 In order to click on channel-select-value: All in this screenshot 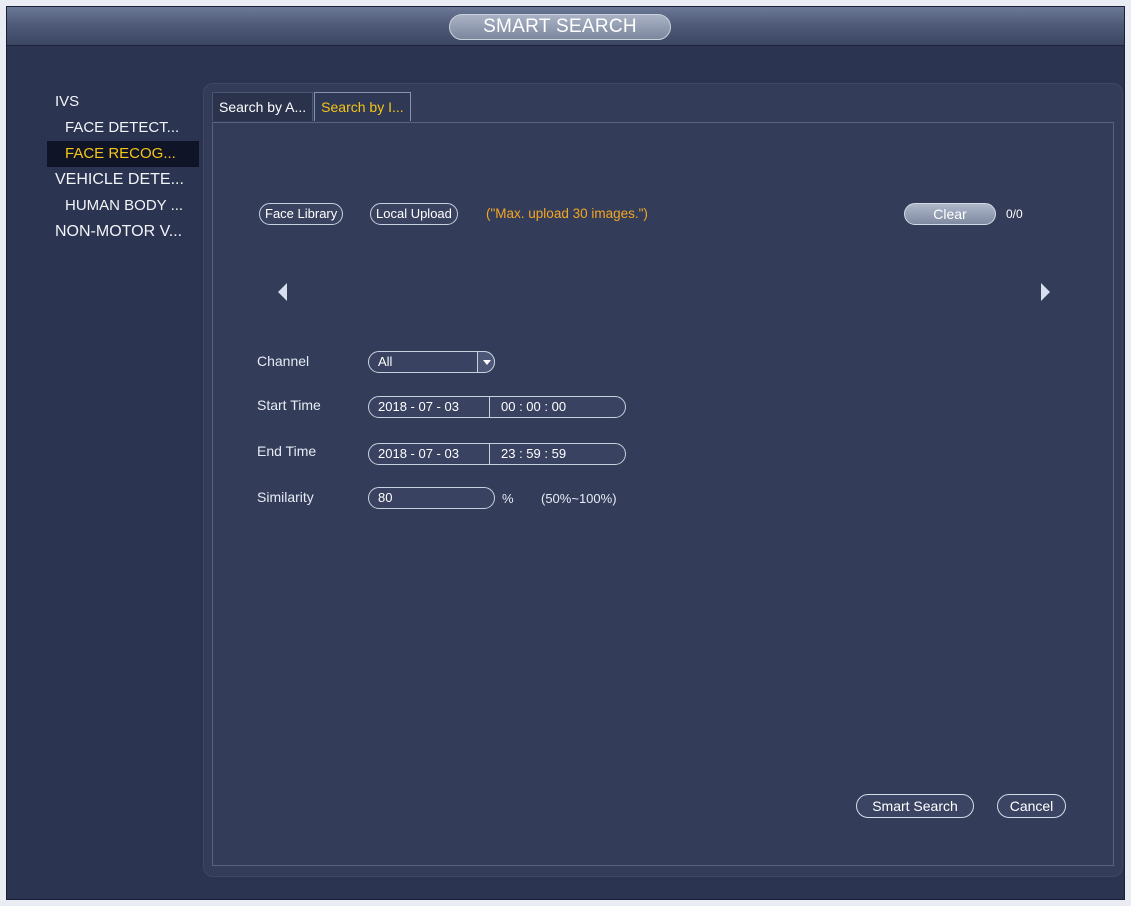, I will do `click(385, 361)`.